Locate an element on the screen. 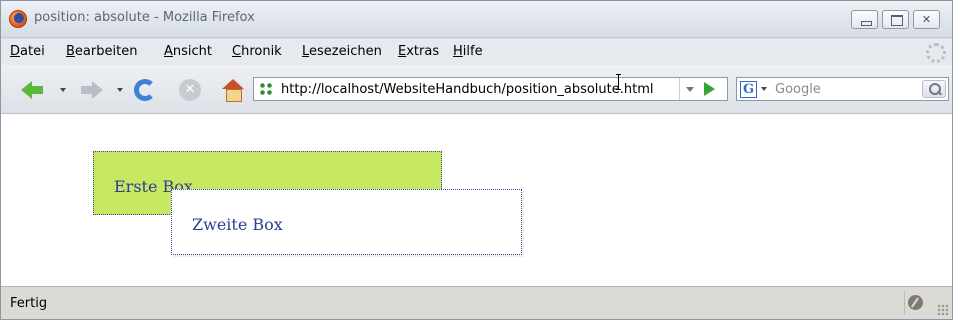 This screenshot has width=953, height=320. site-identity-icon is located at coordinates (266, 89).